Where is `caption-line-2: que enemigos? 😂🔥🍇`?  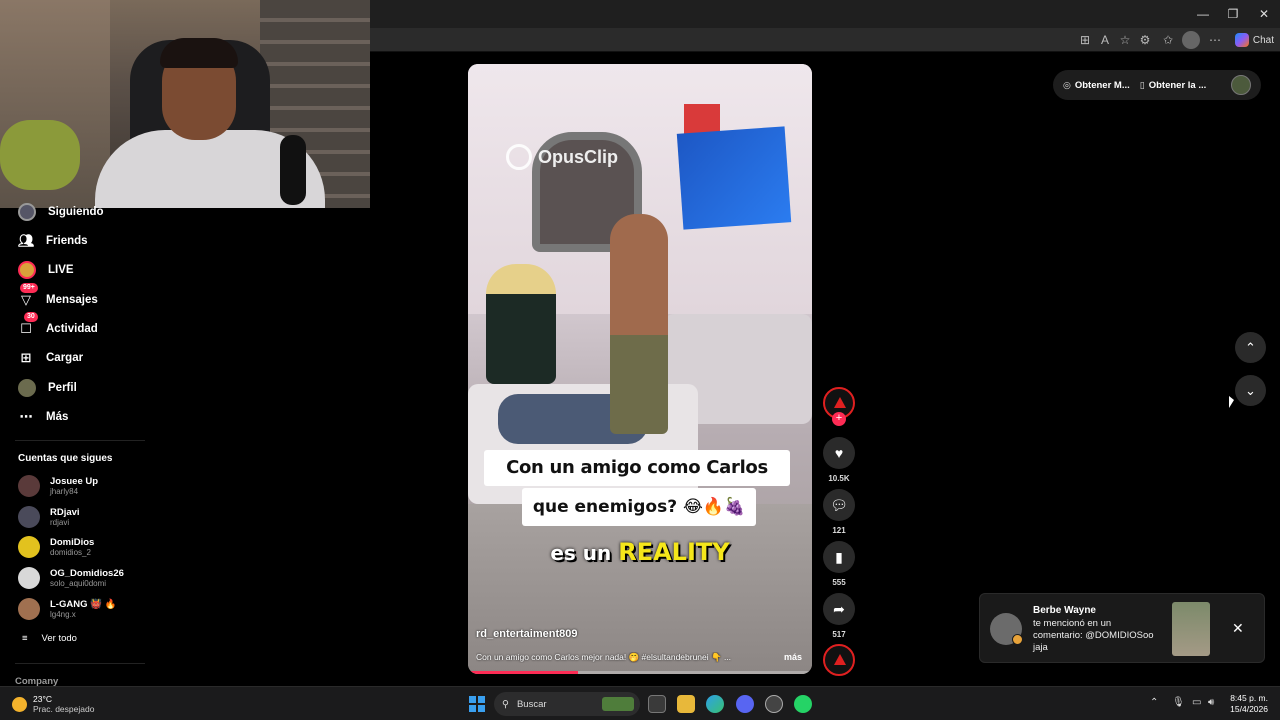
caption-line-2: que enemigos? 😂🔥🍇 is located at coordinates (639, 507).